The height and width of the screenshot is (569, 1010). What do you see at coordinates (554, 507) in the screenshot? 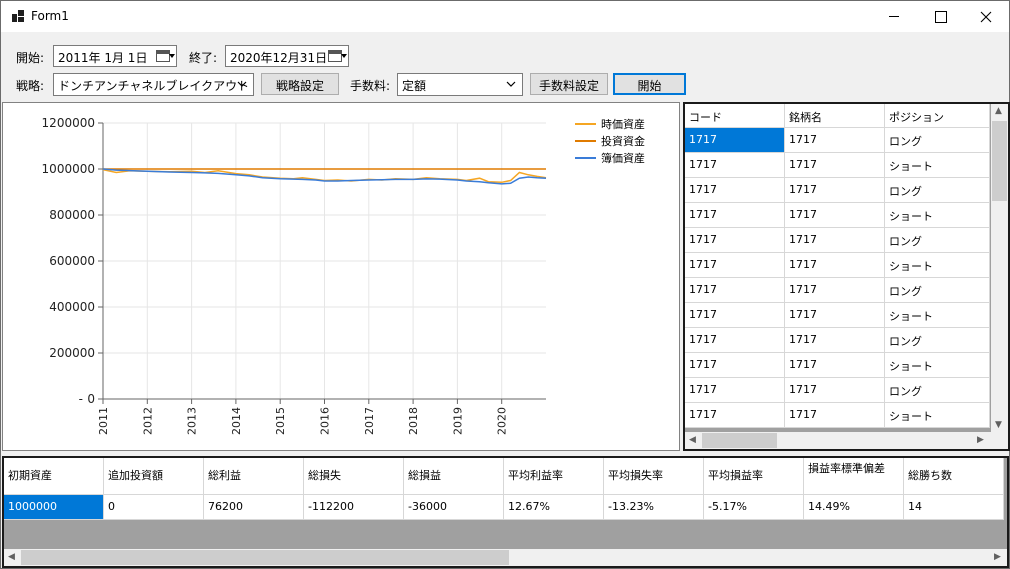
I see `table-cell: 12.67%` at bounding box center [554, 507].